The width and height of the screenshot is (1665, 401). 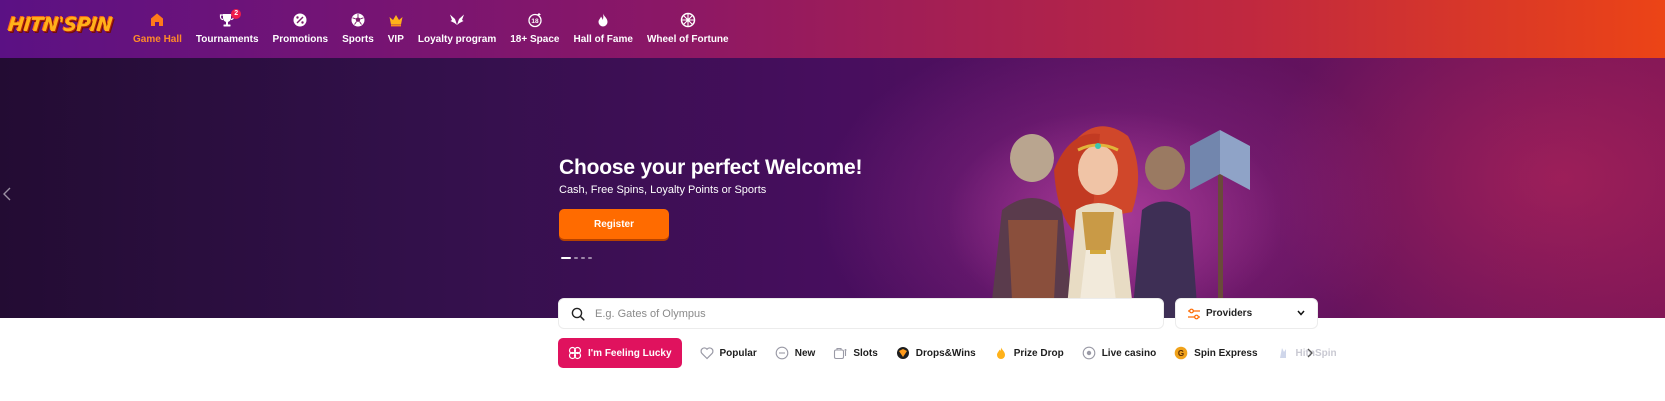 I want to click on category-label: New, so click(x=805, y=353).